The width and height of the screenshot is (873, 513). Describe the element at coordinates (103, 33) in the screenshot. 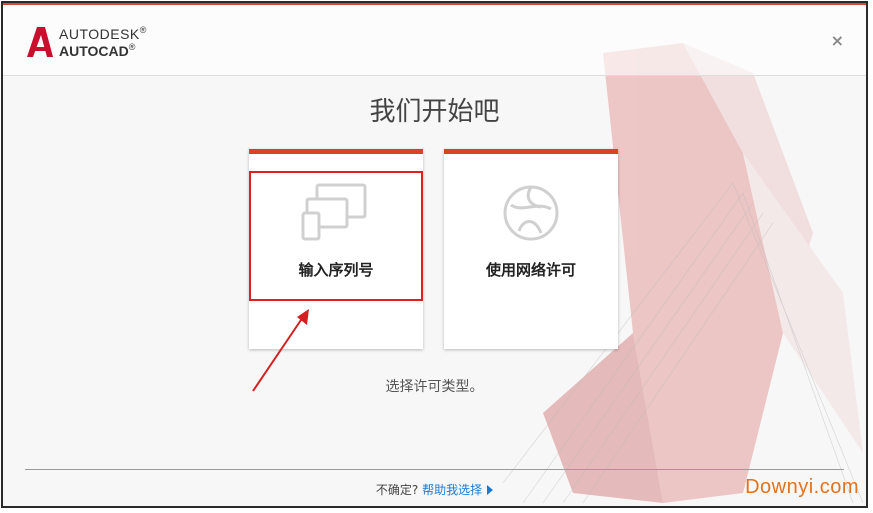

I see `brand-autodesk: AUTODESK®` at that location.